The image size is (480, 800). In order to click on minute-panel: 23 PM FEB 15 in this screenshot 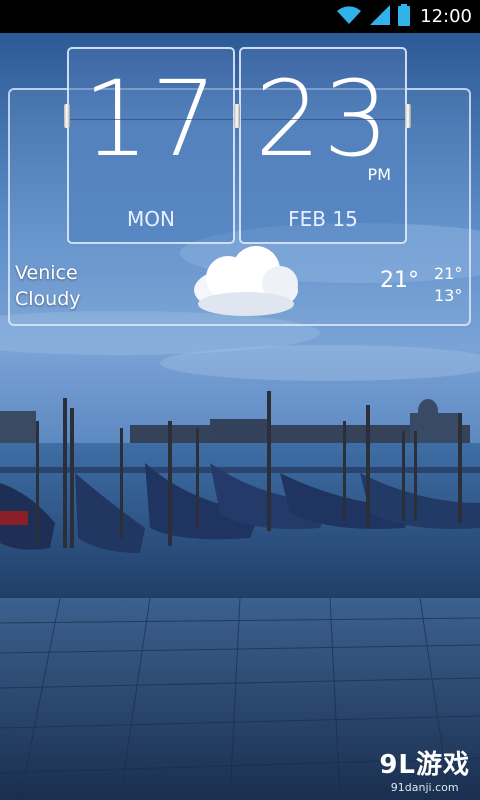, I will do `click(323, 145)`.